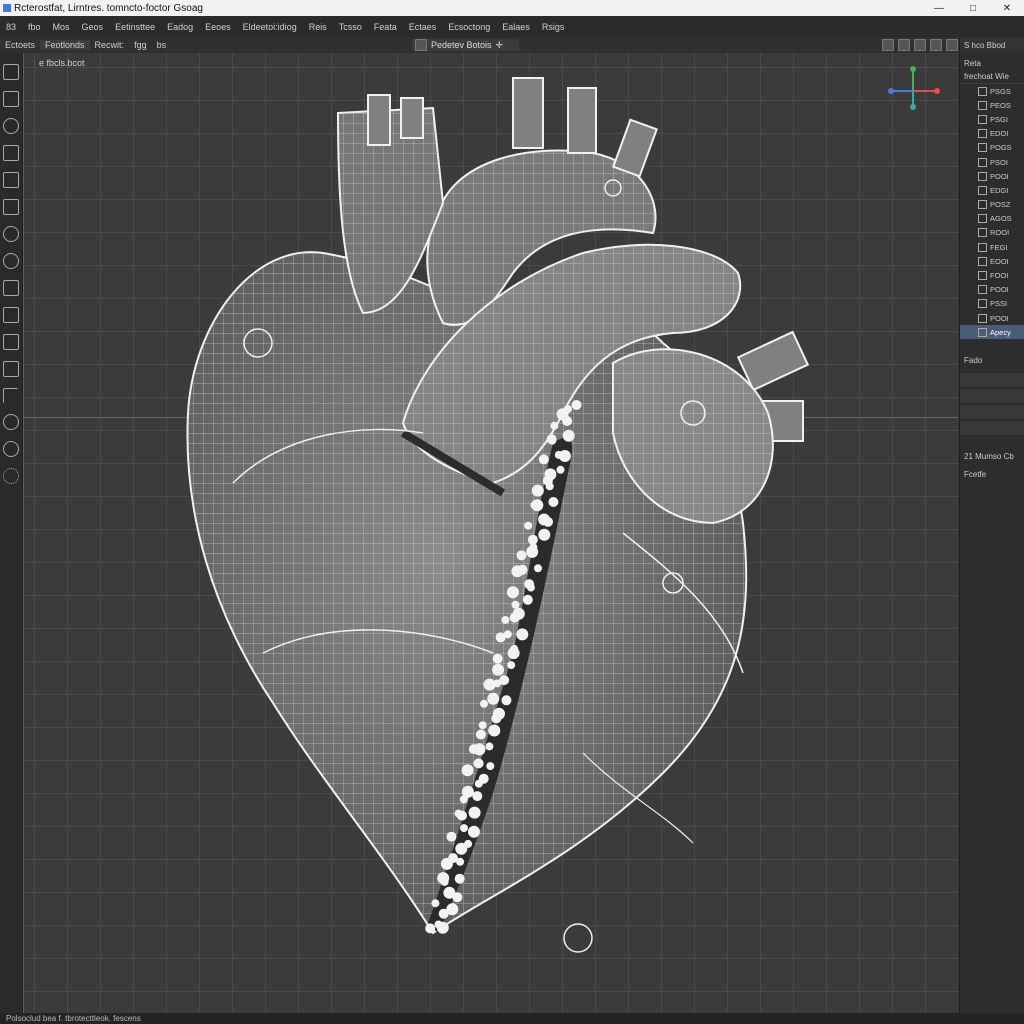  I want to click on measure-icon, so click(11, 207).